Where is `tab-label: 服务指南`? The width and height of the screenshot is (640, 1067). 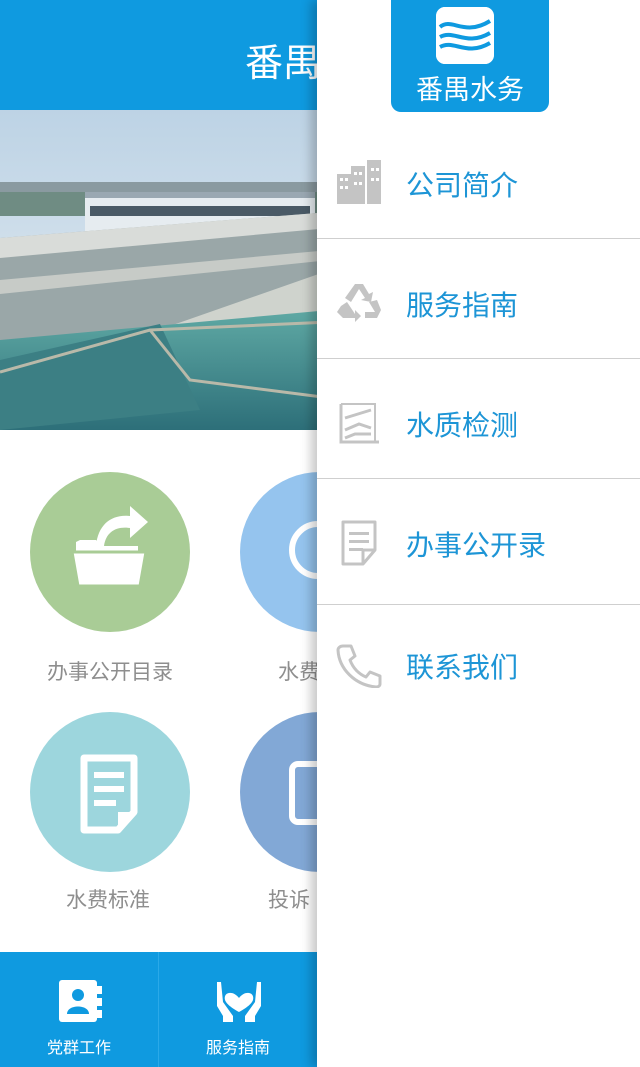 tab-label: 服务指南 is located at coordinates (237, 1047).